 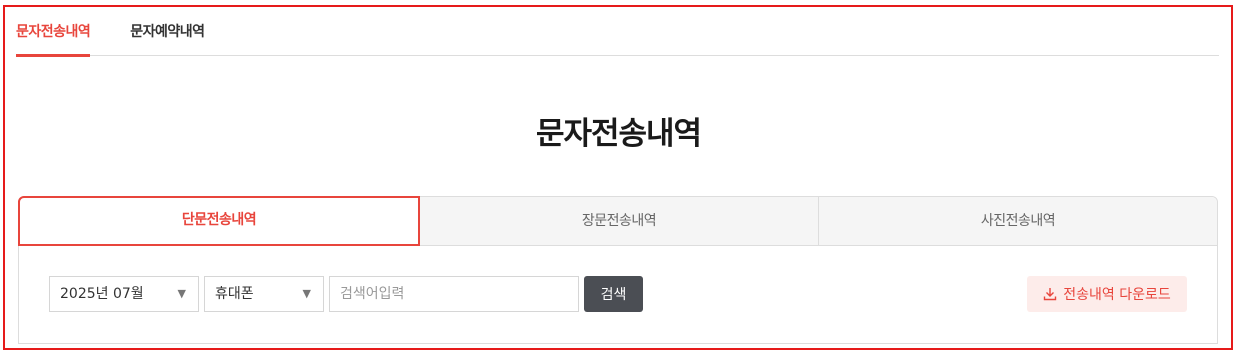 What do you see at coordinates (102, 294) in the screenshot?
I see `month-select-value: 2025년 07월` at bounding box center [102, 294].